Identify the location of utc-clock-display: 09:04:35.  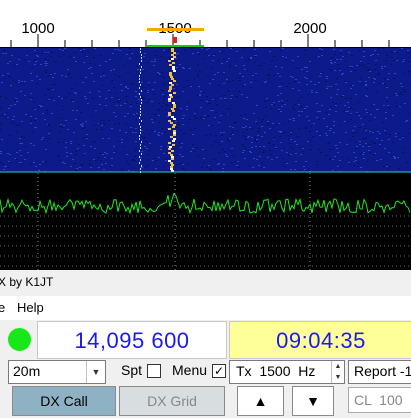
(320, 340).